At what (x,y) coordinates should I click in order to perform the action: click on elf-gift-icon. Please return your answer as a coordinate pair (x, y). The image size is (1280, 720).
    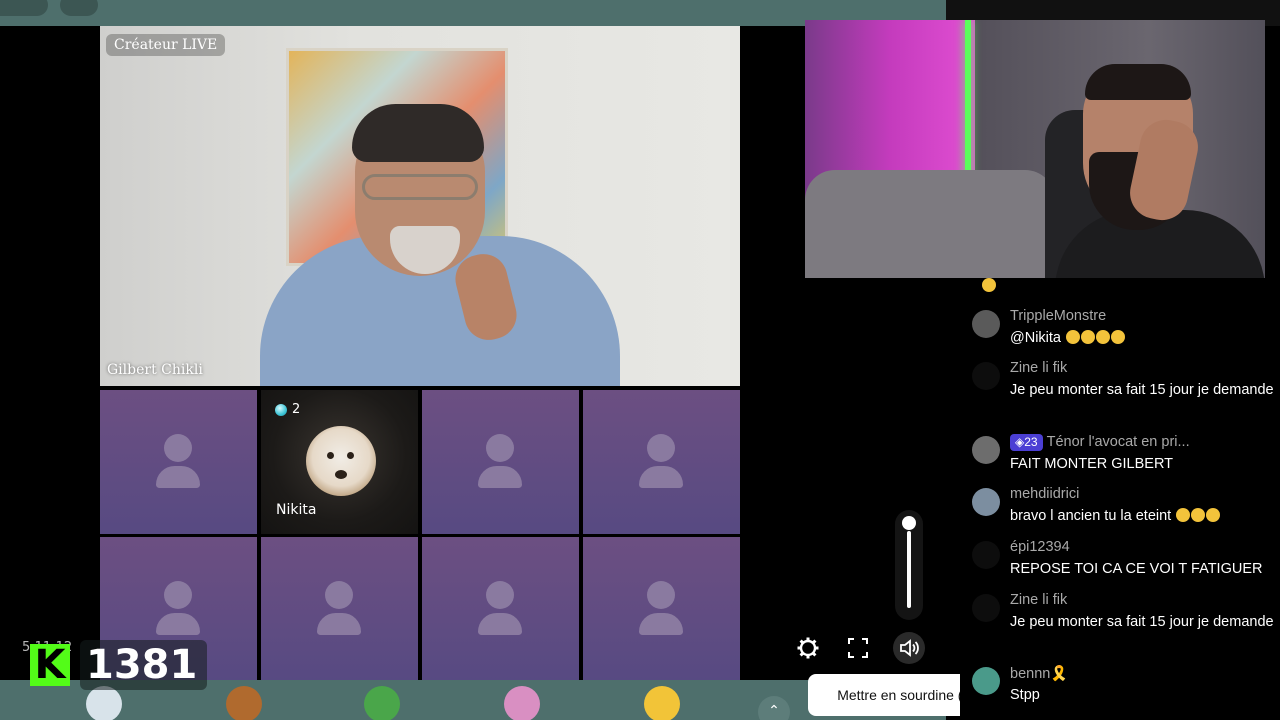
    Looking at the image, I should click on (382, 703).